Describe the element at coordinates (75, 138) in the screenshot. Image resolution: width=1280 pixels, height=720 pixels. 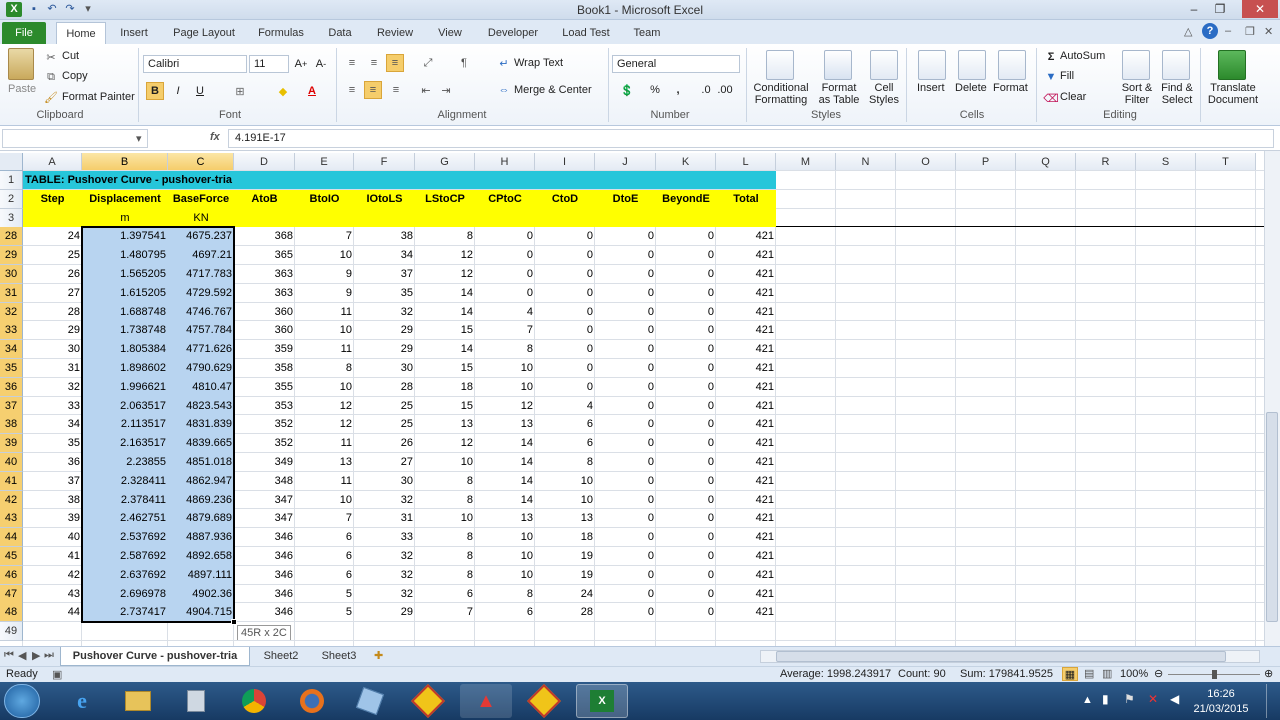
I see `name-box` at that location.